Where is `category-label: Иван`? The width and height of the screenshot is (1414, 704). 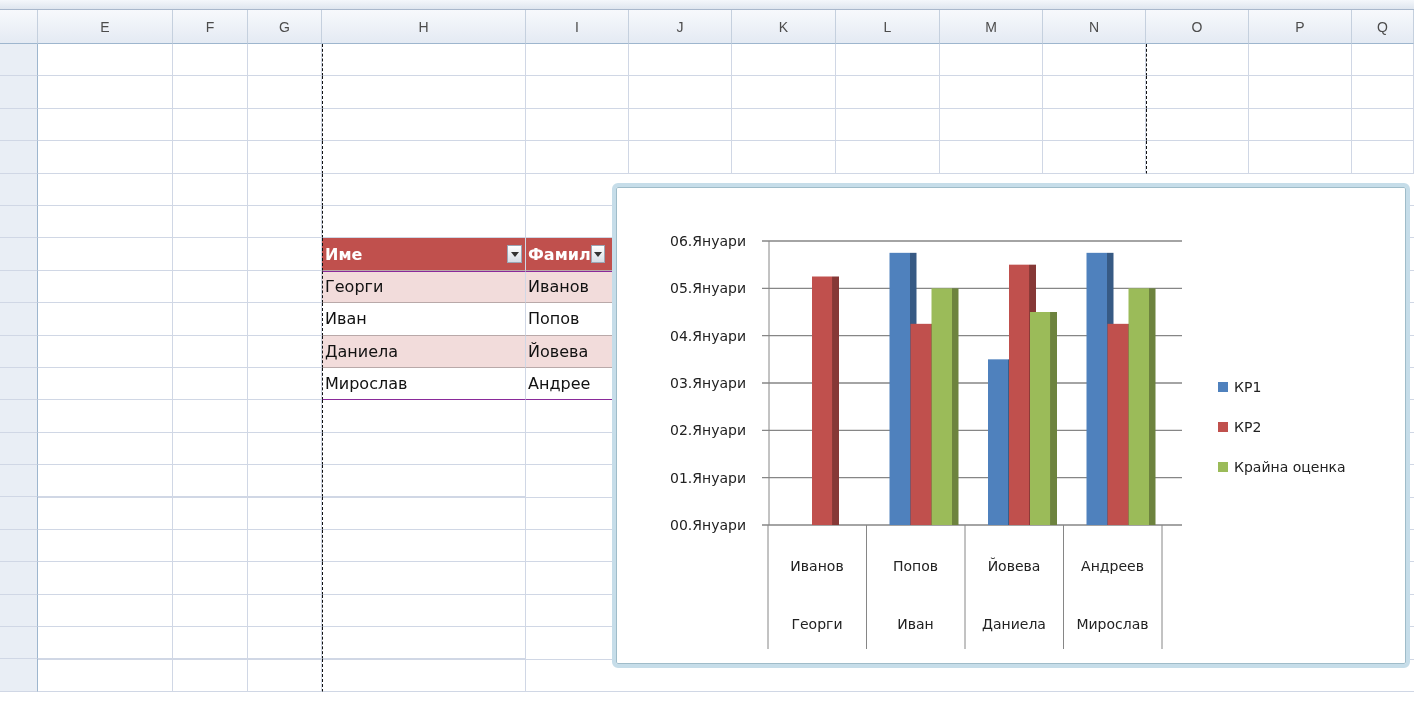 category-label: Иван is located at coordinates (915, 624).